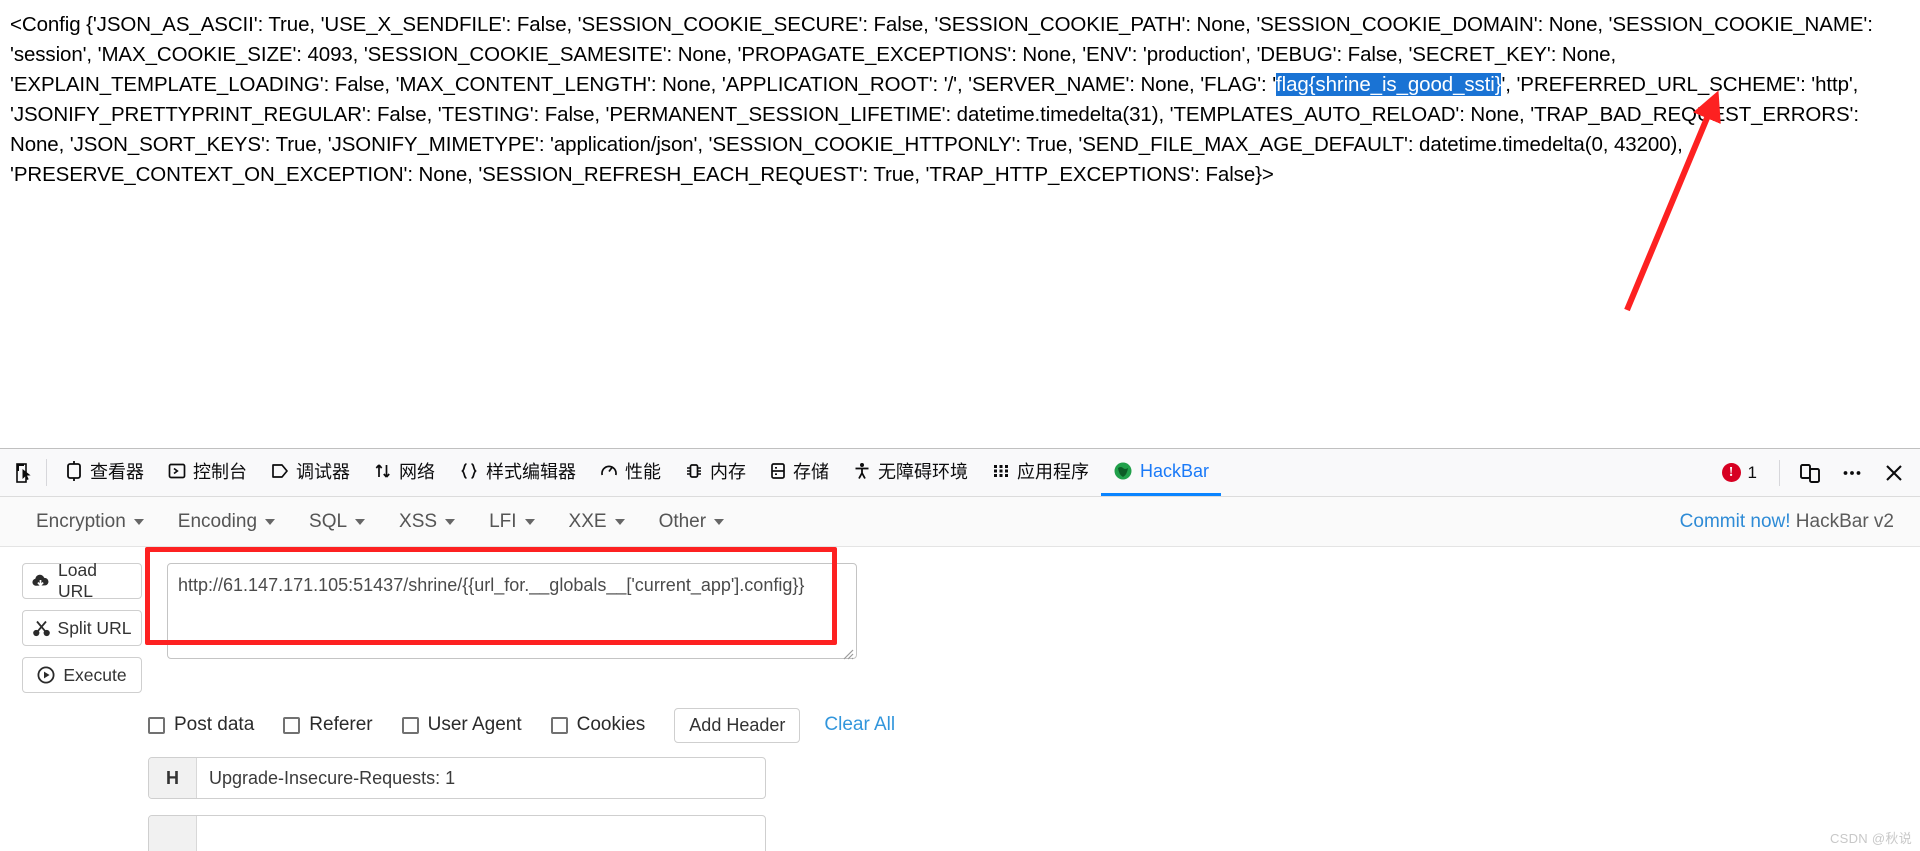 The width and height of the screenshot is (1920, 851). Describe the element at coordinates (220, 472) in the screenshot. I see `tab-console-label: 控制台` at that location.